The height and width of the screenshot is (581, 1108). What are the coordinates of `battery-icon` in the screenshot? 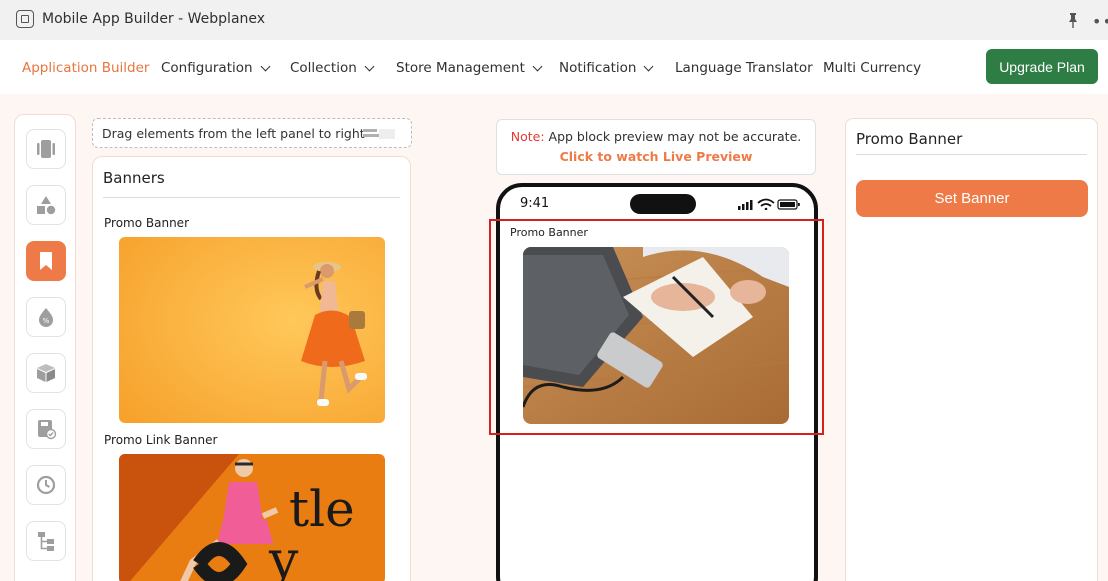 It's located at (788, 204).